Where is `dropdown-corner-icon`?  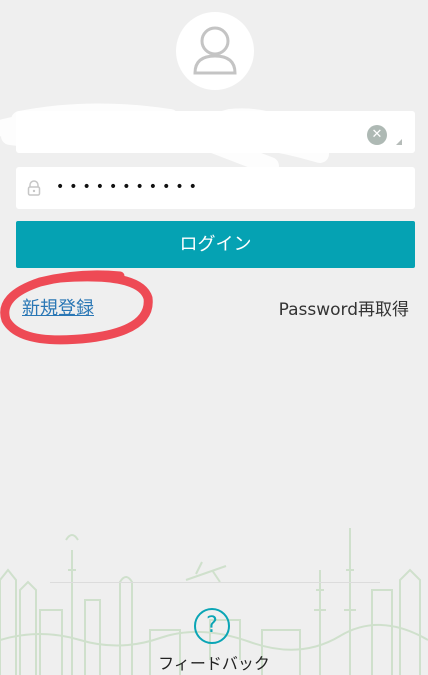
dropdown-corner-icon is located at coordinates (399, 142).